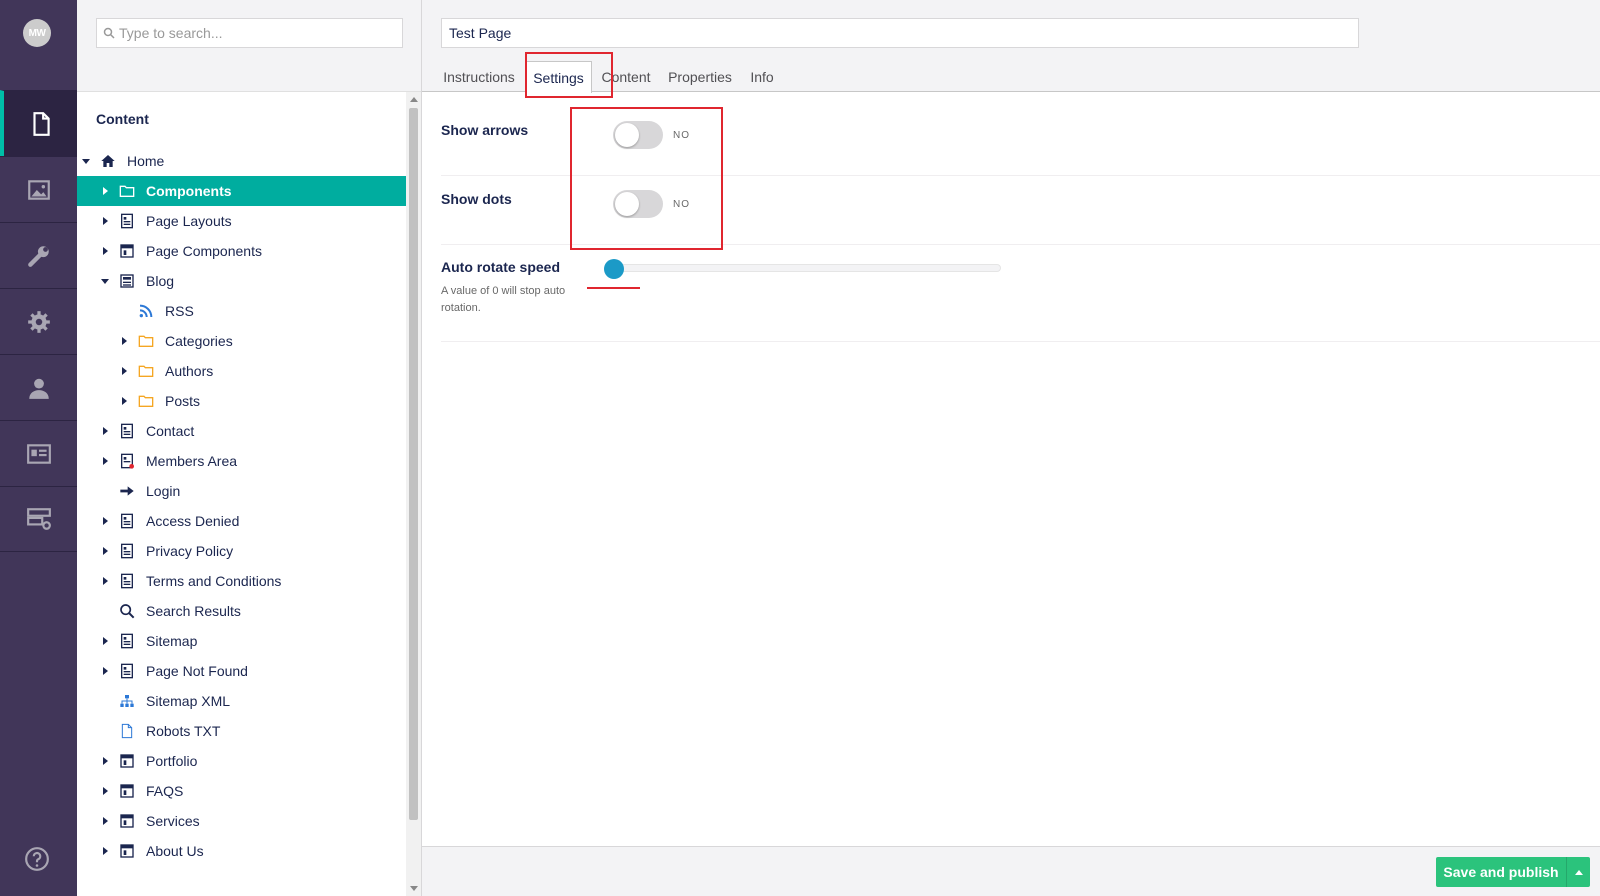 The image size is (1600, 896). Describe the element at coordinates (173, 821) in the screenshot. I see `tree-item-label: Services` at that location.